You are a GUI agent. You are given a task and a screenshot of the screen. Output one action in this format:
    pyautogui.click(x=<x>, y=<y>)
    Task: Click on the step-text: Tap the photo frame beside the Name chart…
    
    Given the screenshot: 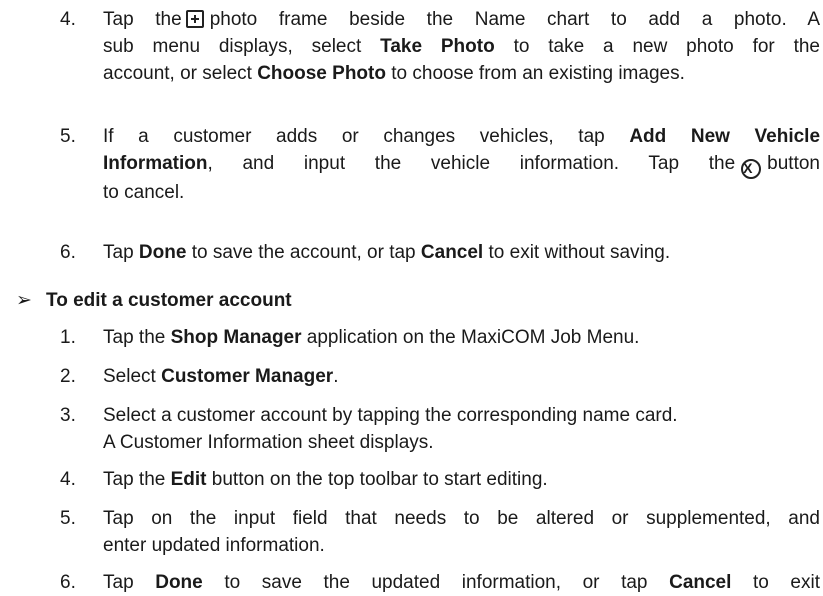 What is the action you would take?
    pyautogui.click(x=462, y=46)
    